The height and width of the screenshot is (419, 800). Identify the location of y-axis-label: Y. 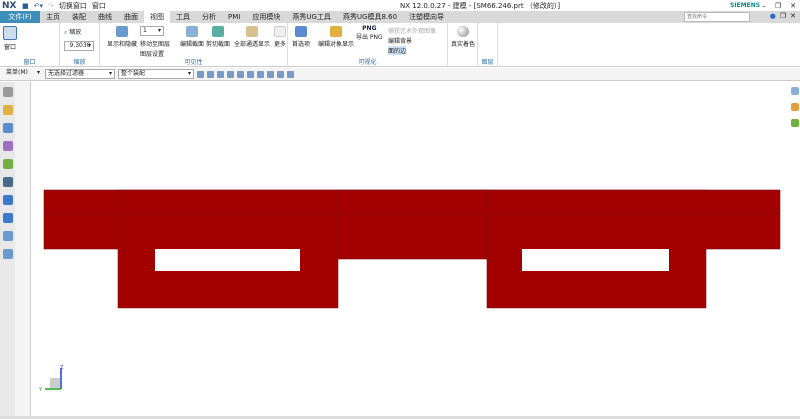
(40, 390).